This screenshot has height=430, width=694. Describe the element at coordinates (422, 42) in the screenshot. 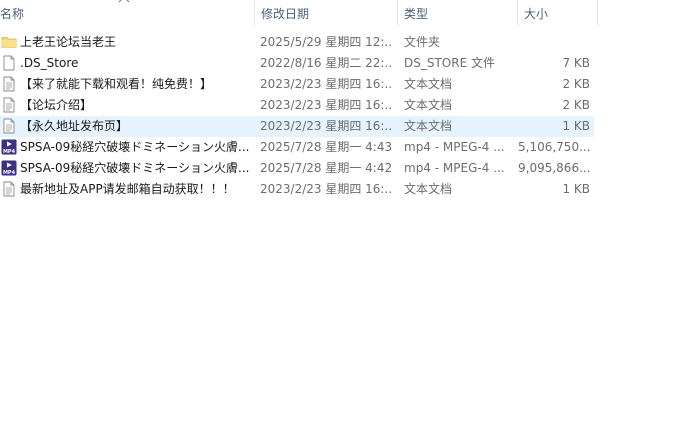

I see `file-type: 文件夹` at that location.